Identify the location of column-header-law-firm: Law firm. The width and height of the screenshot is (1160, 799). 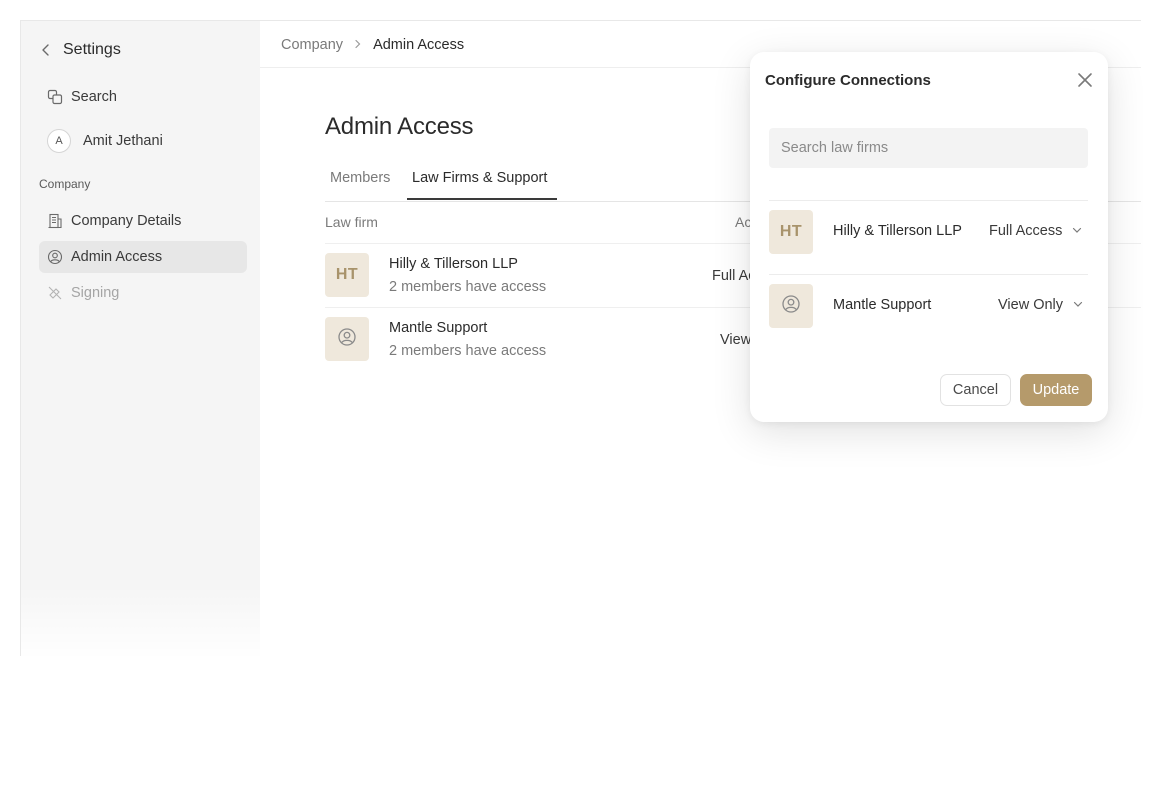
(351, 222).